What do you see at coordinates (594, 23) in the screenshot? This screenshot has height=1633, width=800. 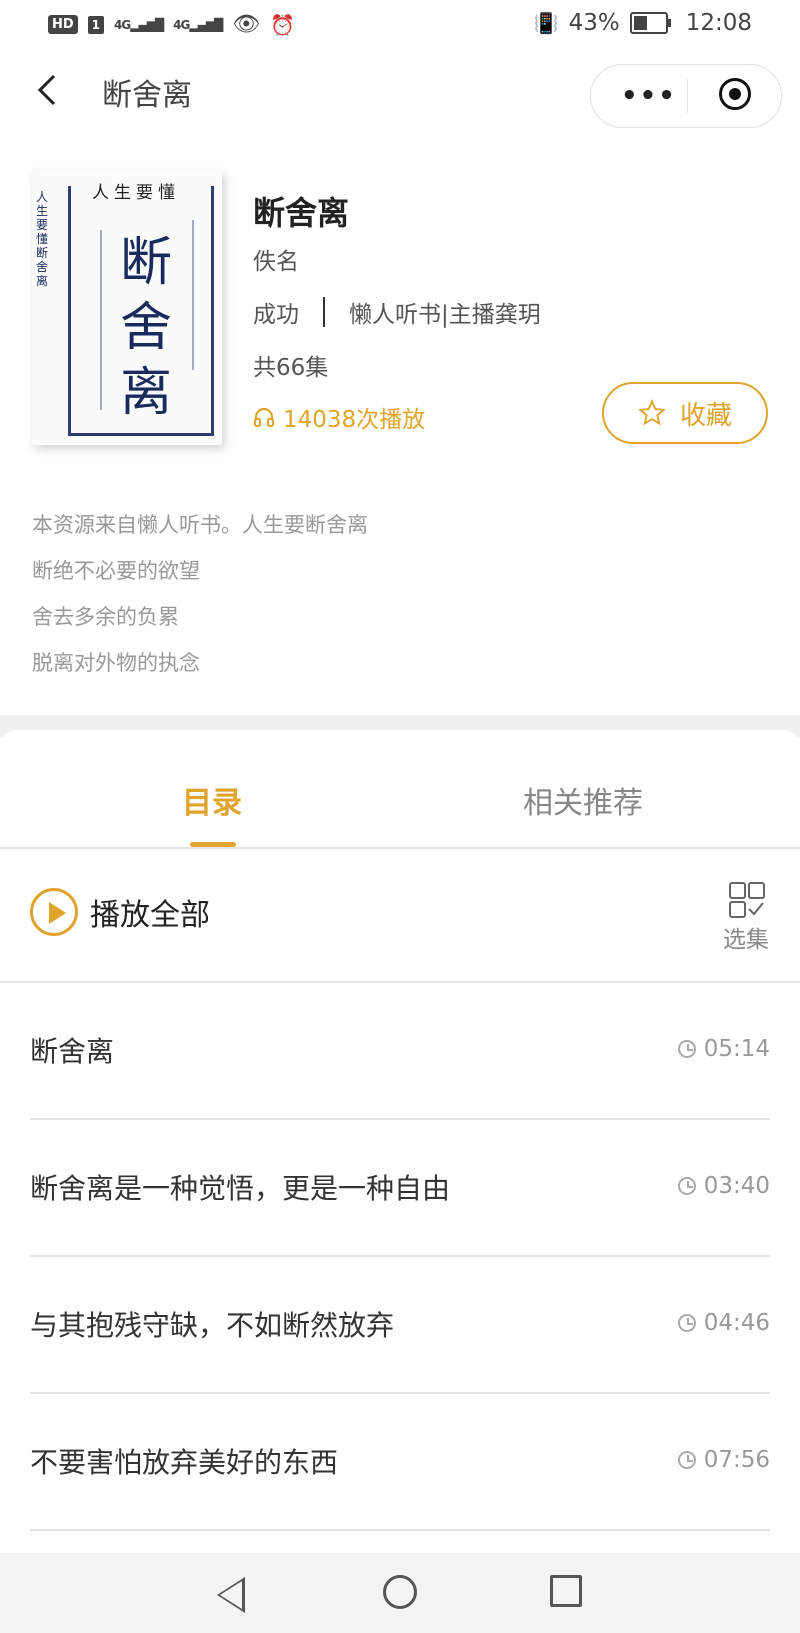 I see `battery-percent: 43%` at bounding box center [594, 23].